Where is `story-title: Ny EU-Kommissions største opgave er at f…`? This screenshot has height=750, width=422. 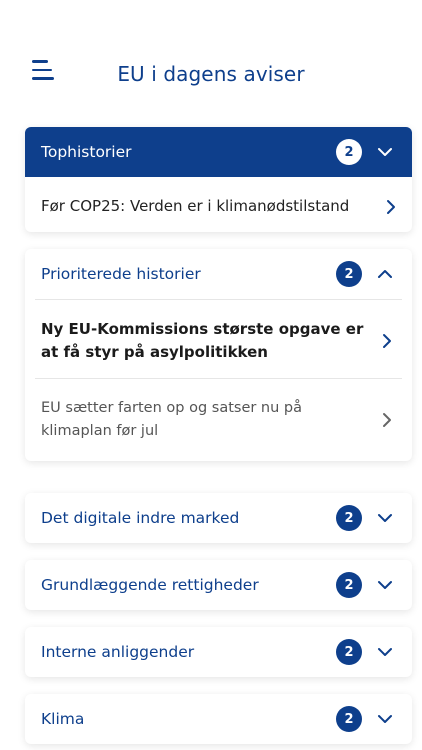
story-title: Ny EU-Kommissions største opgave er at f… is located at coordinates (202, 340).